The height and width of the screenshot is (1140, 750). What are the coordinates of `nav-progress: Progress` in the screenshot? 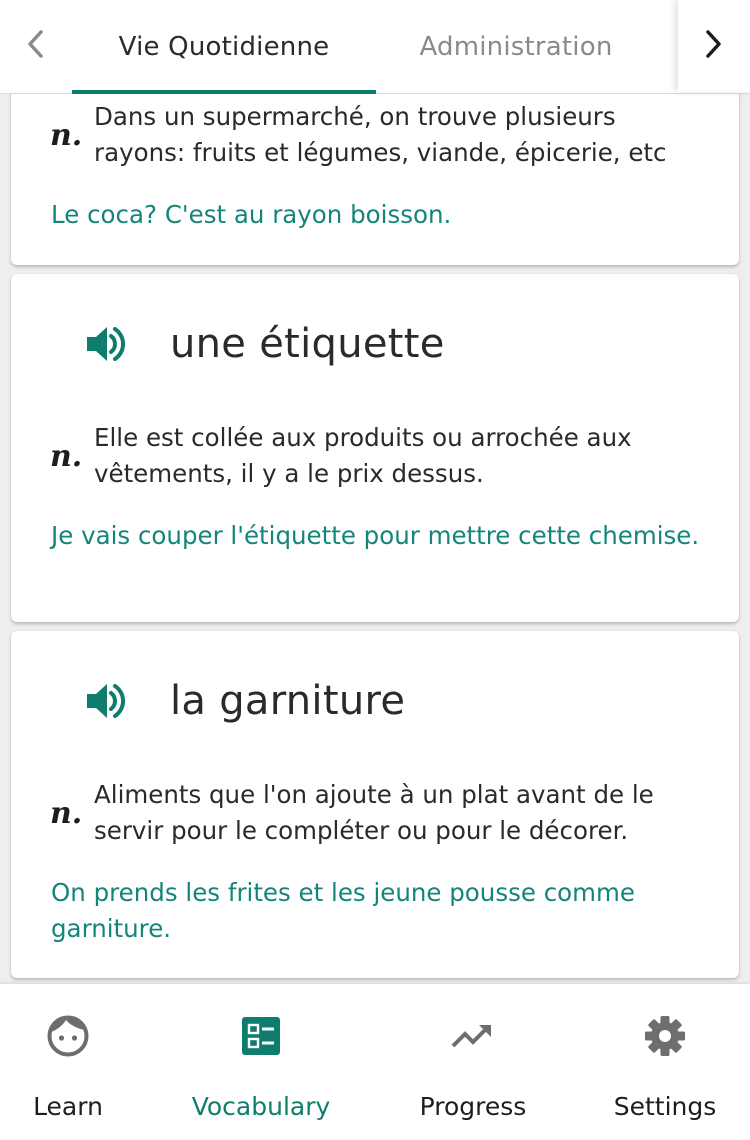 It's located at (473, 1062).